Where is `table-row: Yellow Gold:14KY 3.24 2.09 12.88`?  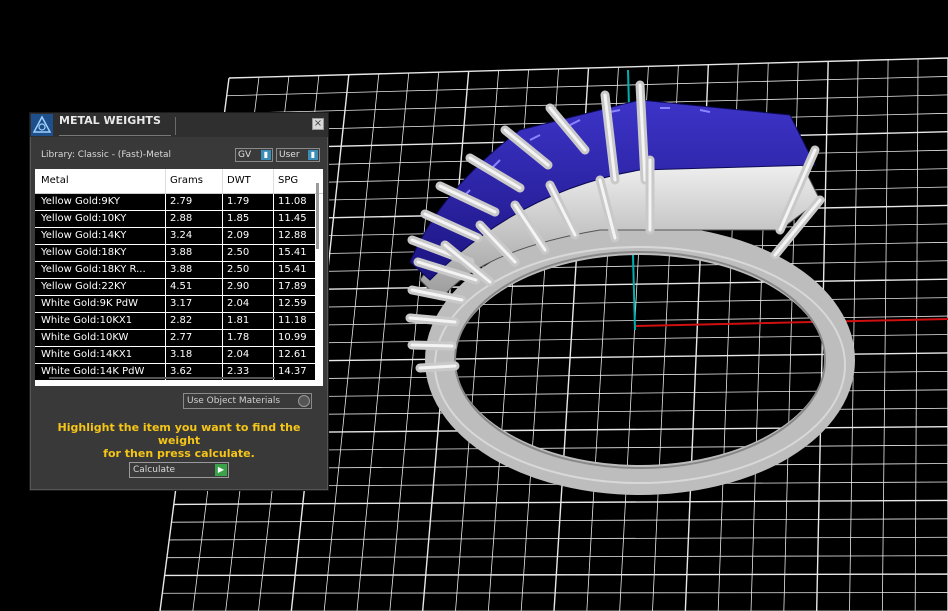
table-row: Yellow Gold:14KY 3.24 2.09 12.88 is located at coordinates (175, 236).